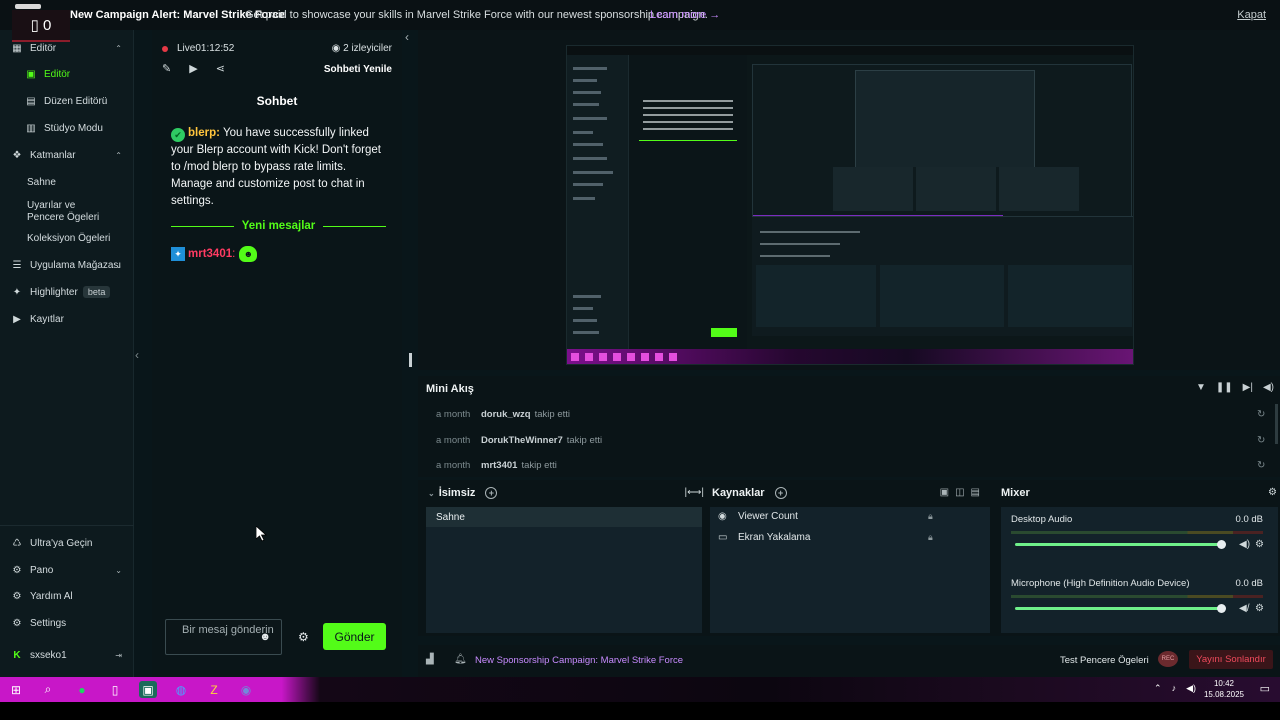  What do you see at coordinates (685, 15) in the screenshot?
I see `banner-learn-more-link: Learn more →` at bounding box center [685, 15].